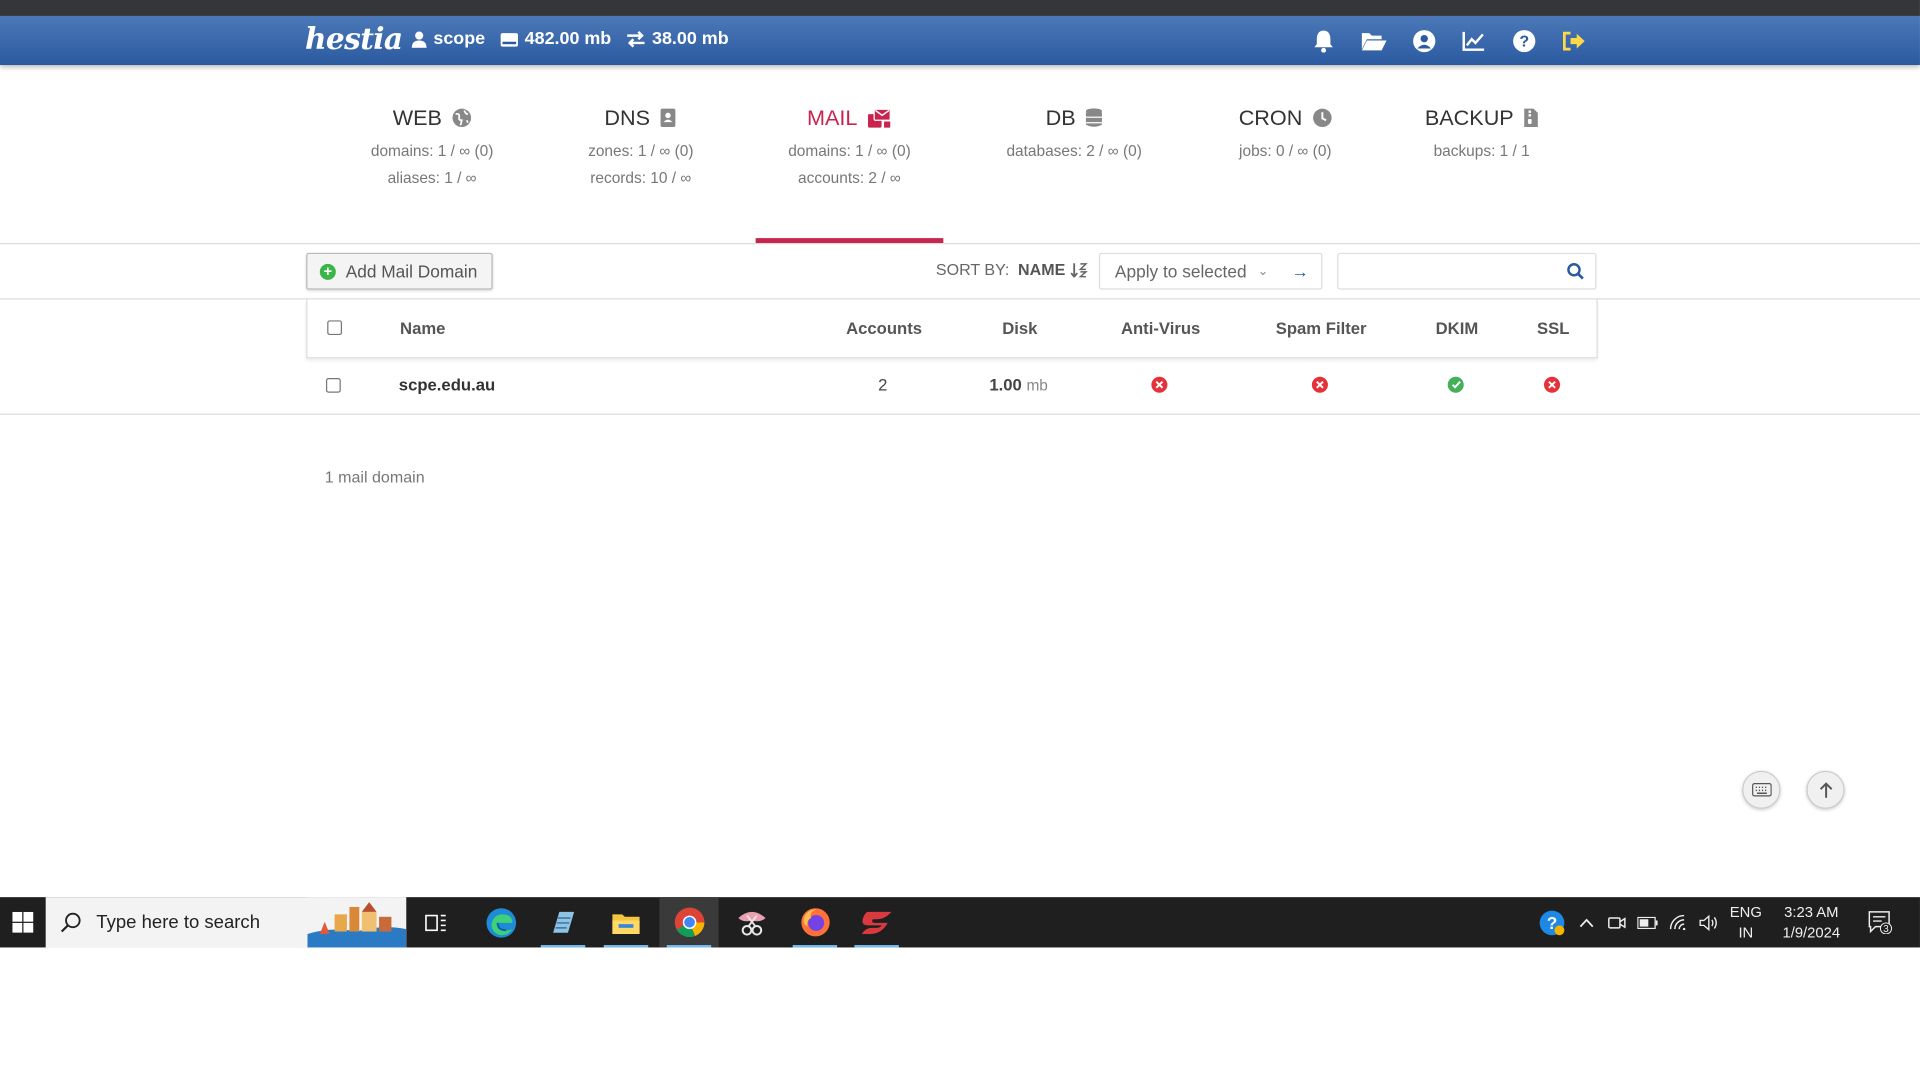 The height and width of the screenshot is (1080, 1920). I want to click on plus-circle-icon: +, so click(327, 271).